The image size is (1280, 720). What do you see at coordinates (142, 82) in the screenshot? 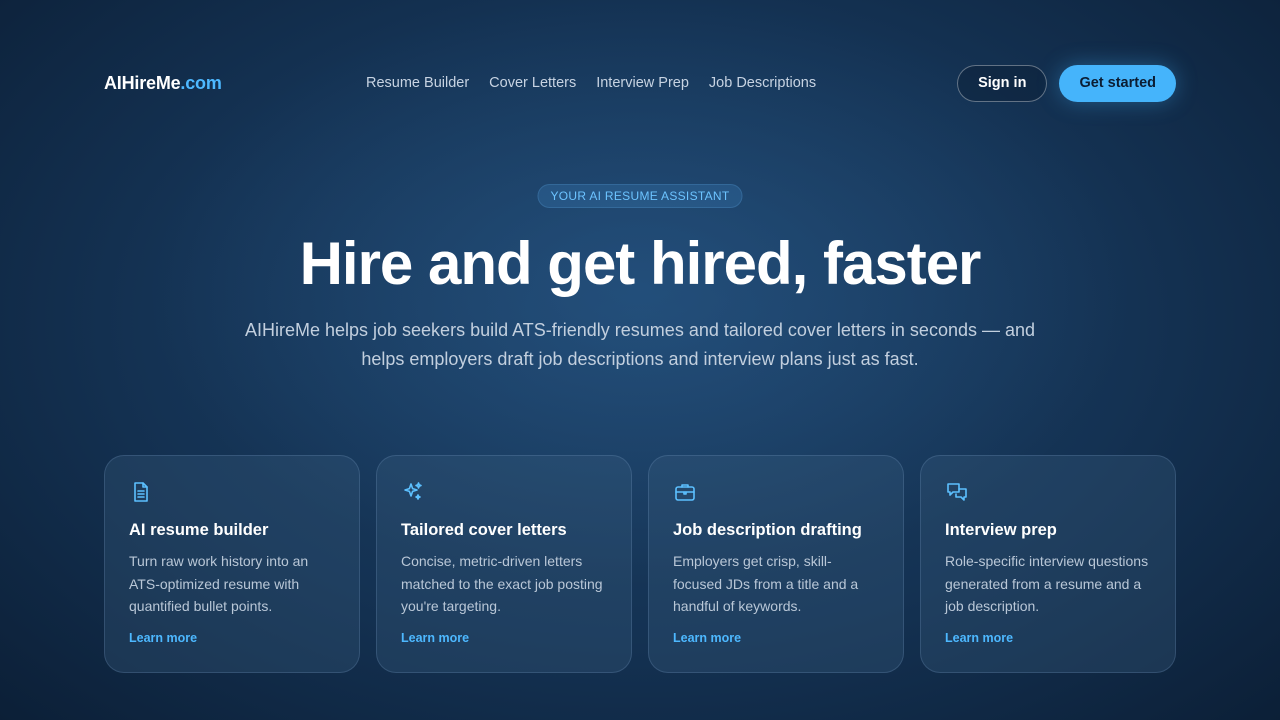
I see `brand-name: AIHireMe` at bounding box center [142, 82].